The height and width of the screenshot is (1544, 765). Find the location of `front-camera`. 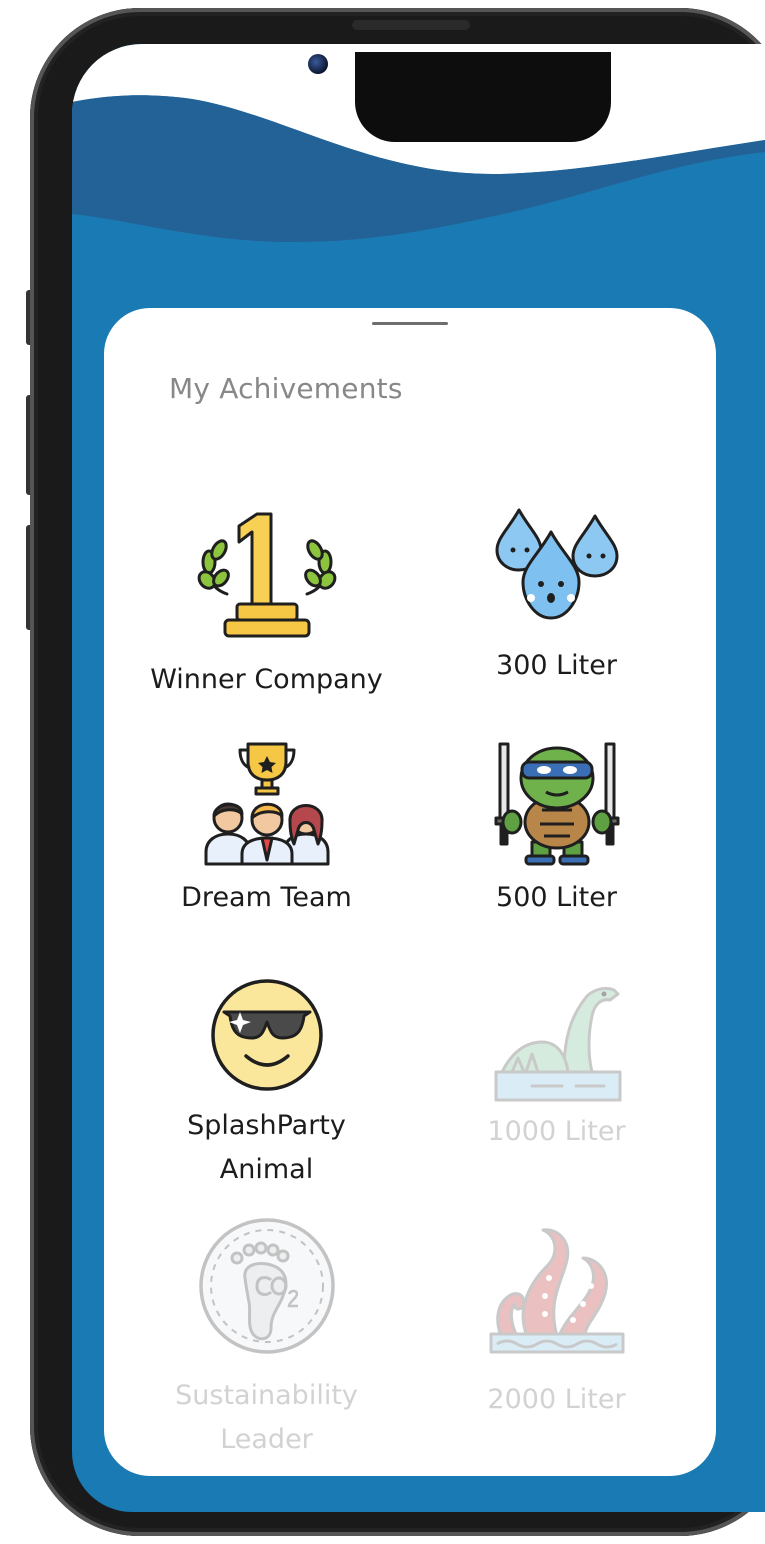

front-camera is located at coordinates (318, 64).